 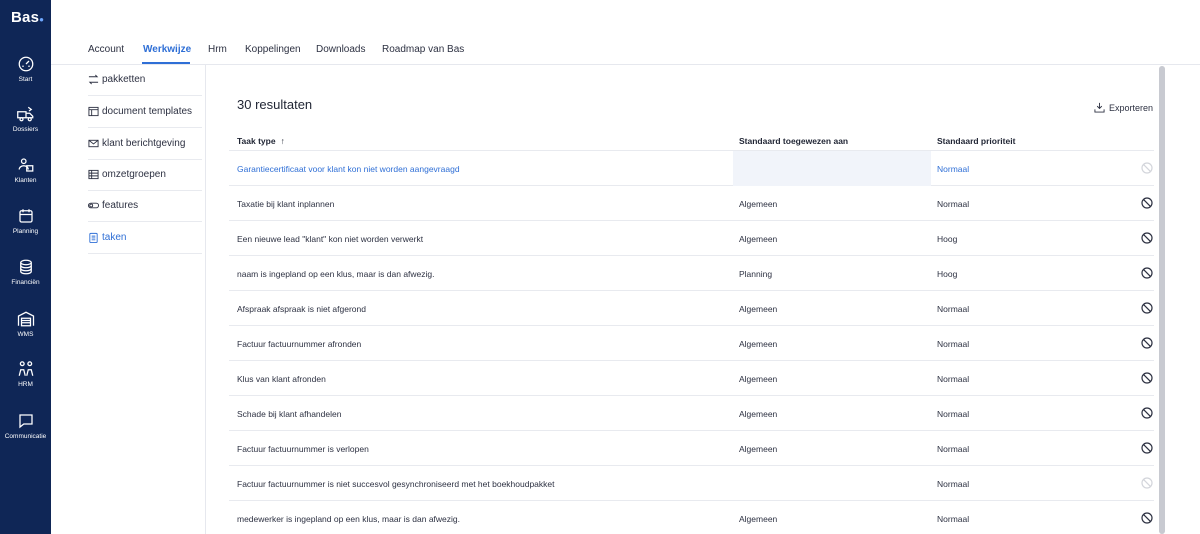 I want to click on sidebar-item-label: Financiën, so click(x=25, y=282).